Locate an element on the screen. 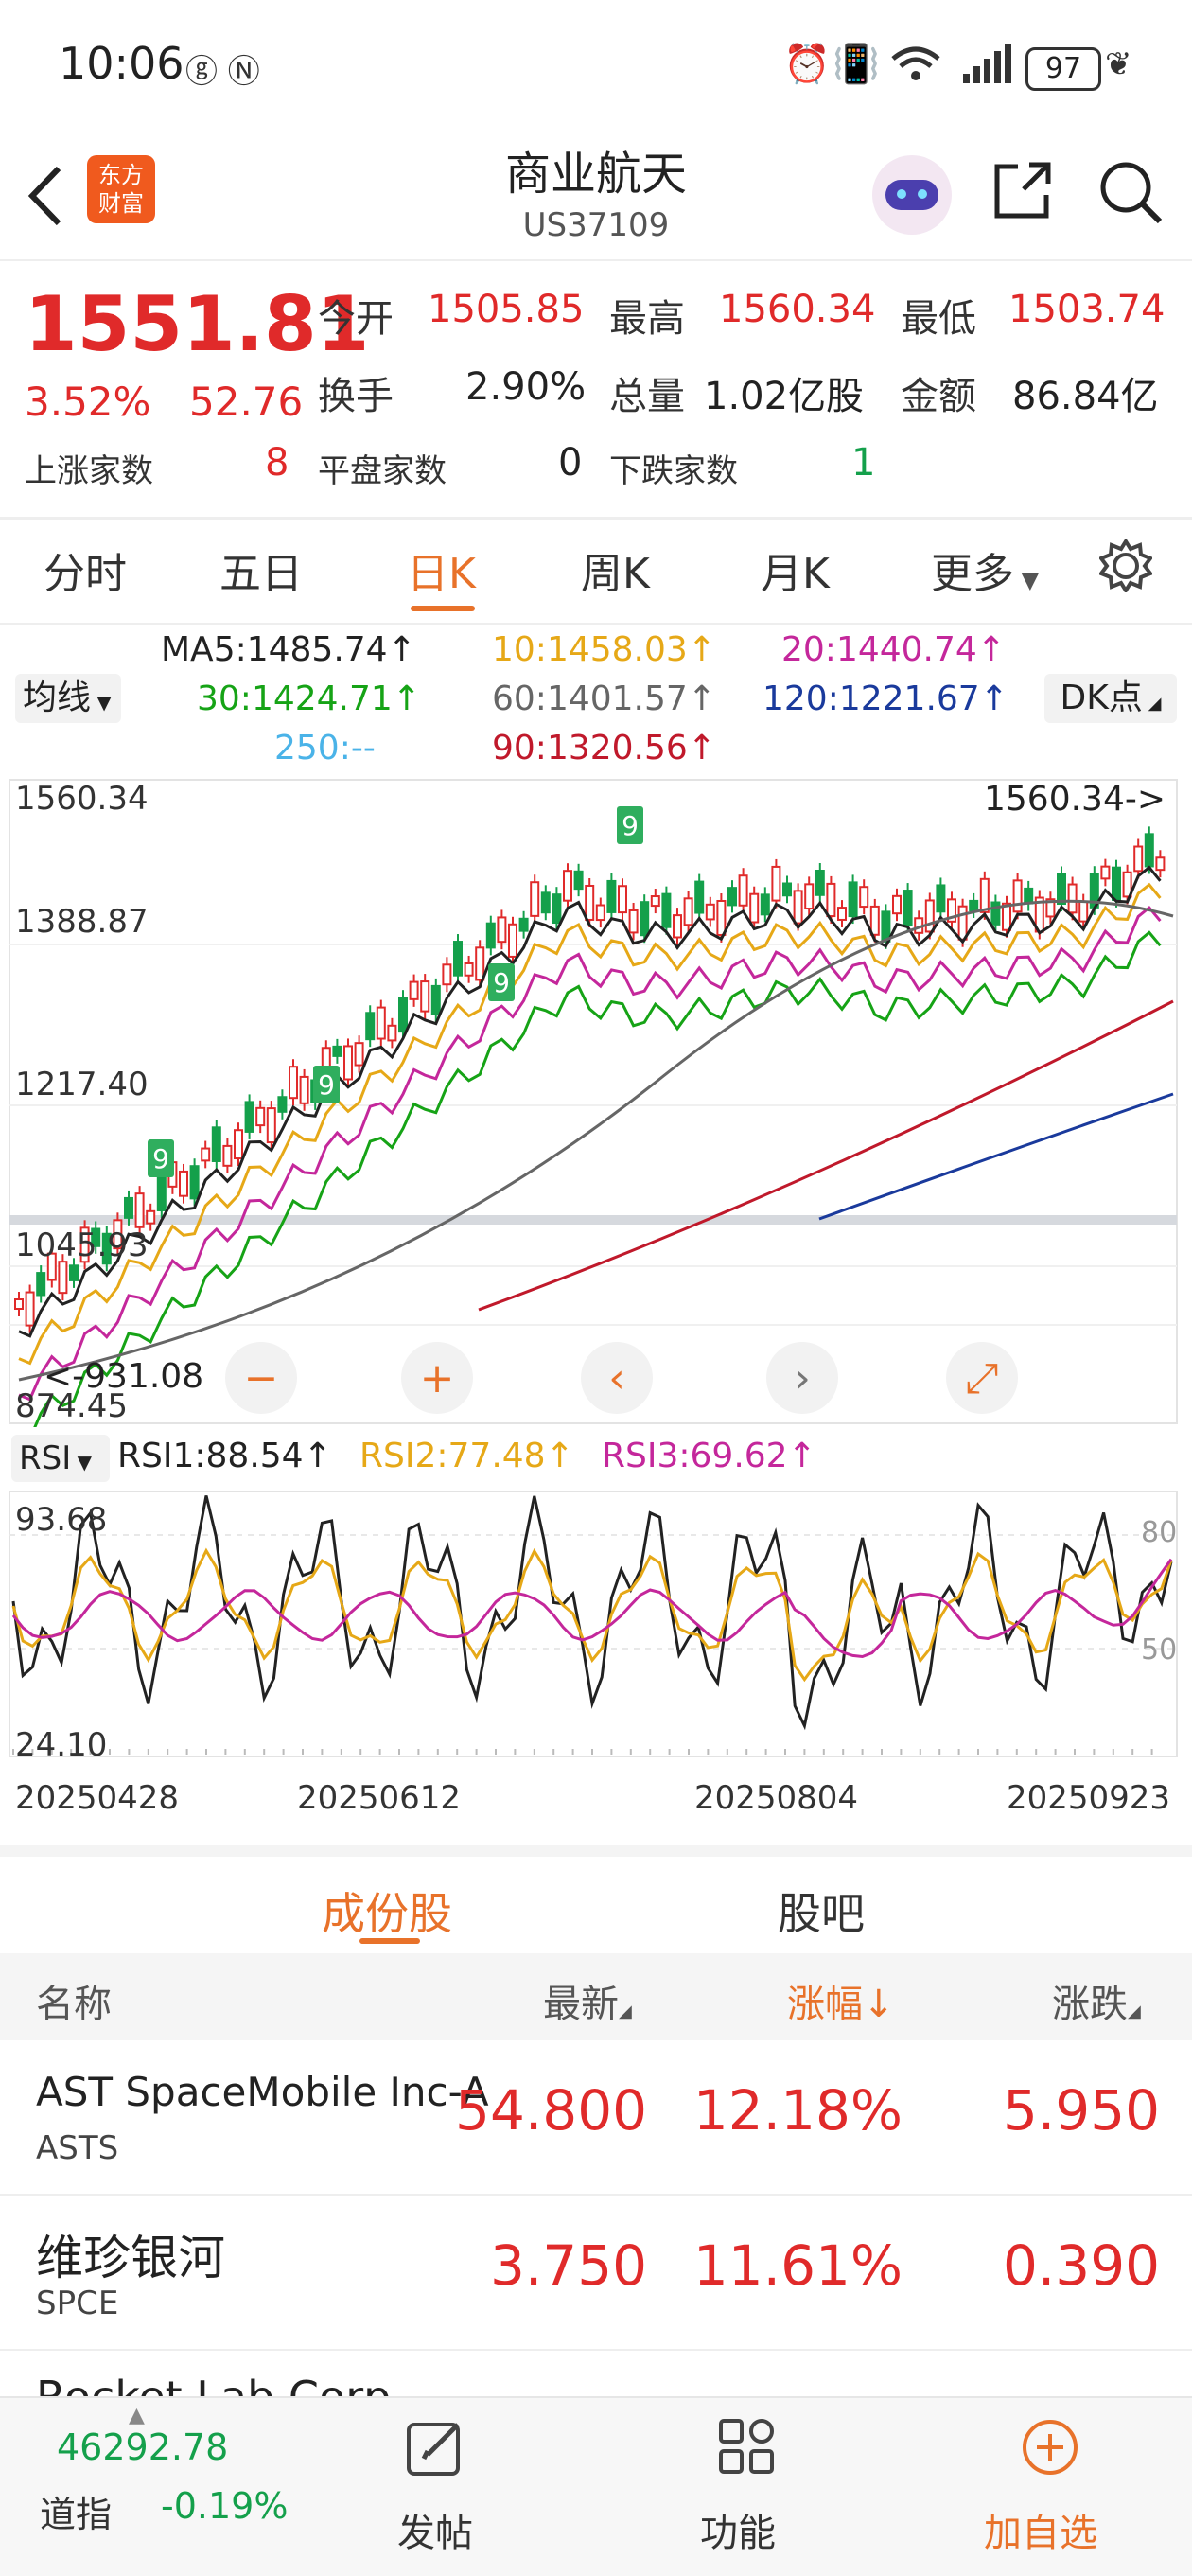  price-axis-label: 1560.34 is located at coordinates (82, 799).